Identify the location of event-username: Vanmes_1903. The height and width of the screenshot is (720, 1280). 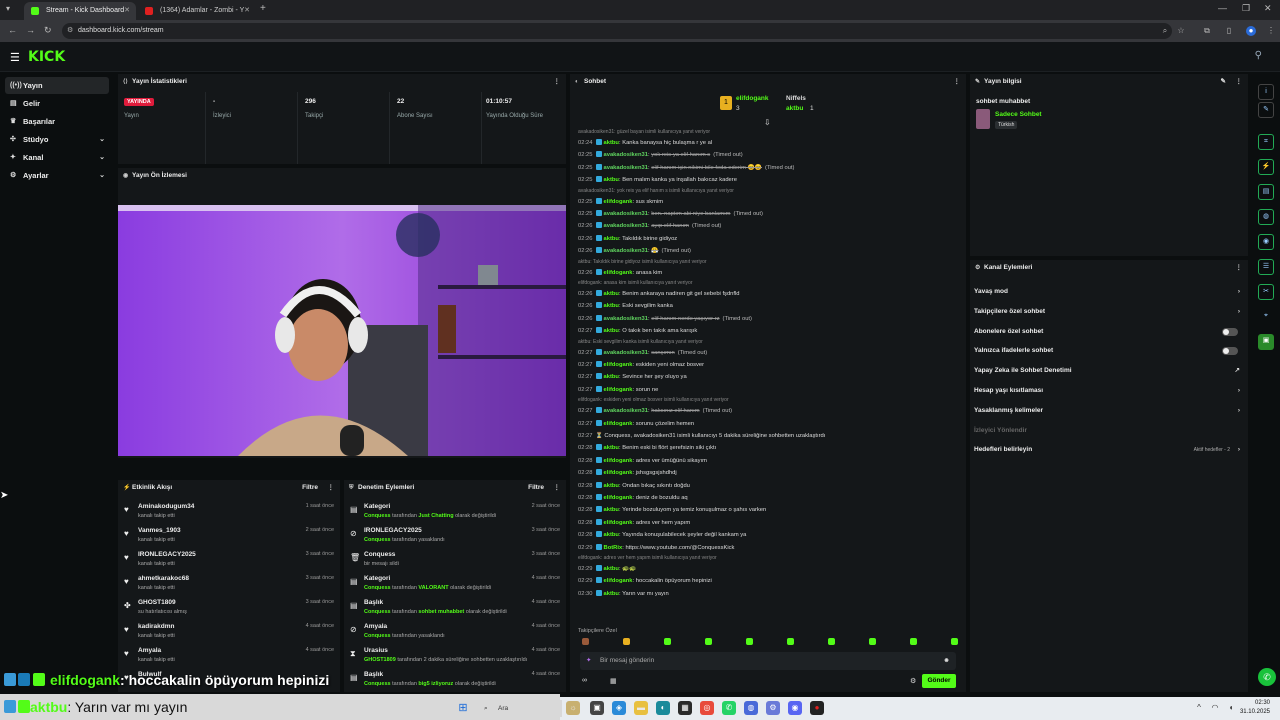
(159, 530).